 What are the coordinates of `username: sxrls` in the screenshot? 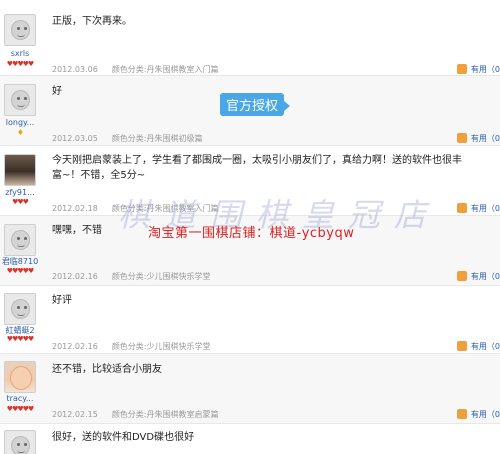 It's located at (20, 53).